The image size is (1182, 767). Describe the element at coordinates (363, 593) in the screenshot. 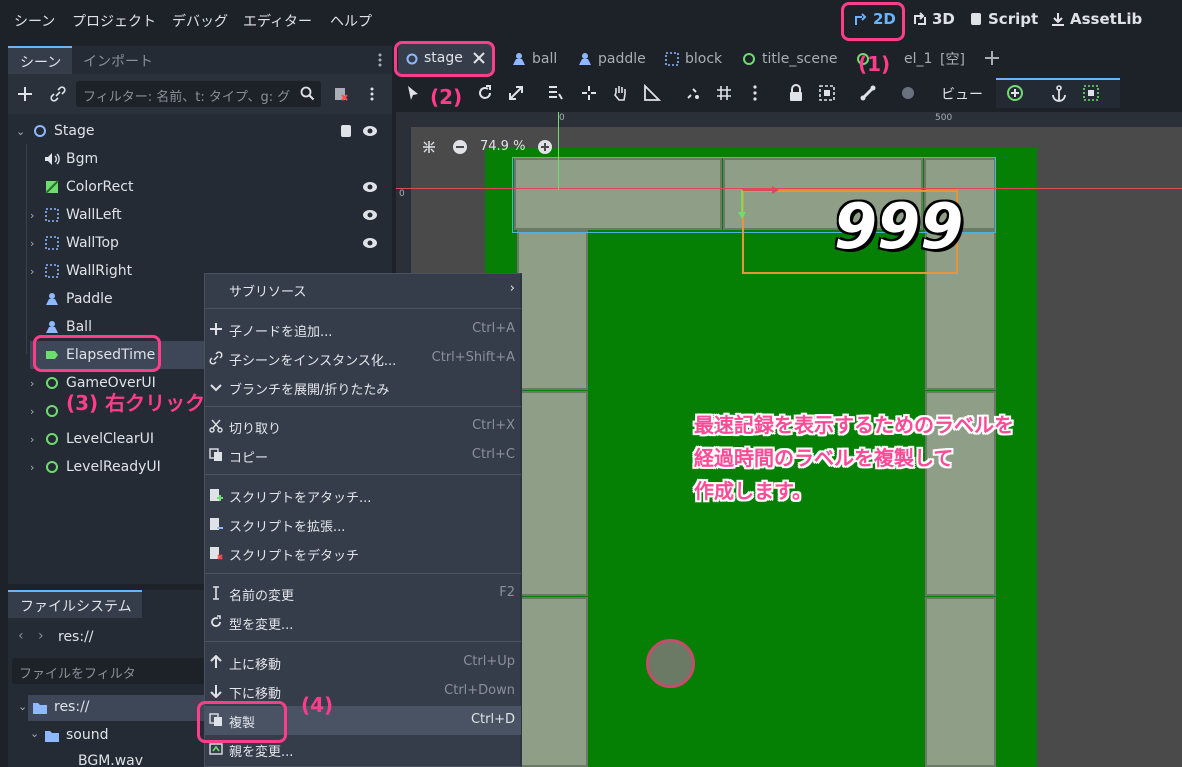

I see `ctx-rename: 名前の変更 F2` at that location.